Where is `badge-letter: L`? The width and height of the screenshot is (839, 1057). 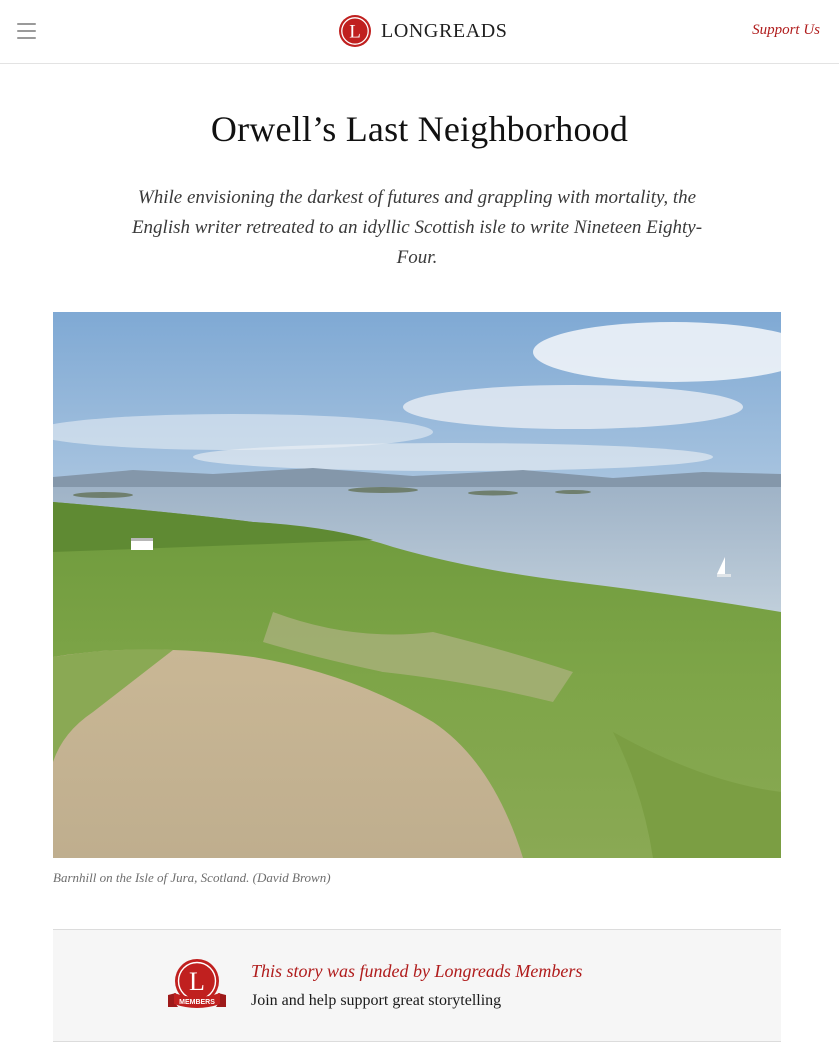
badge-letter: L is located at coordinates (197, 981).